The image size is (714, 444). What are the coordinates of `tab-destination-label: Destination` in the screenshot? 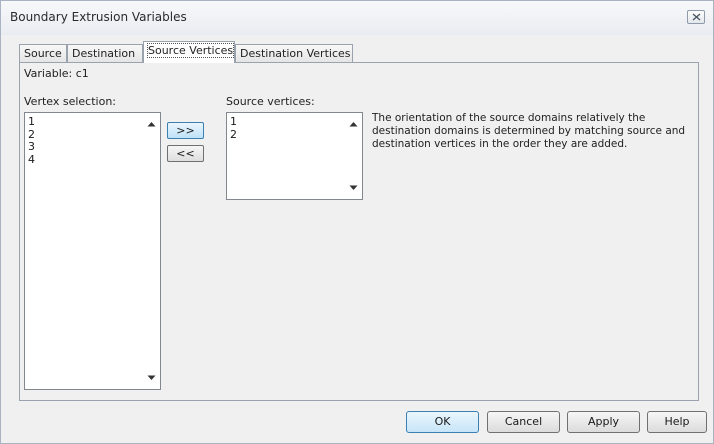 It's located at (104, 53).